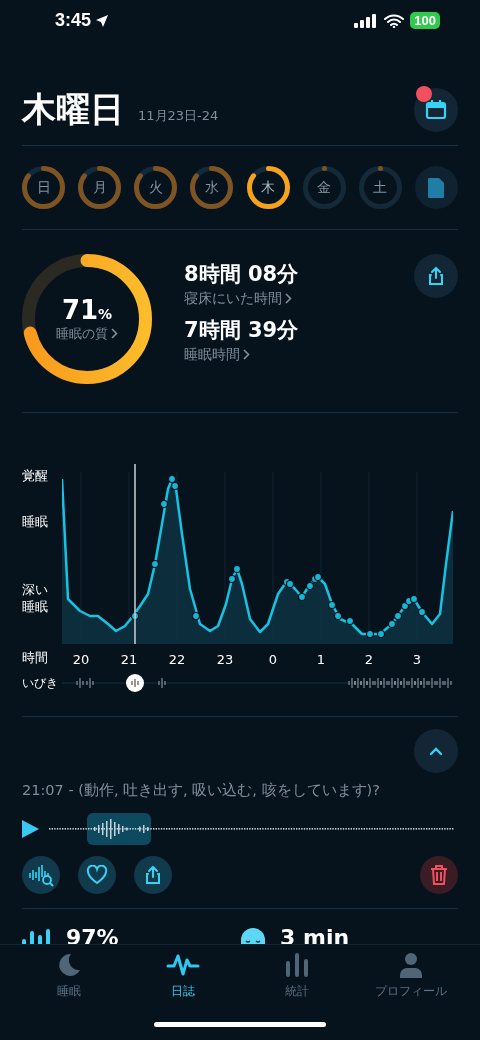  I want to click on document-icon, so click(436, 187).